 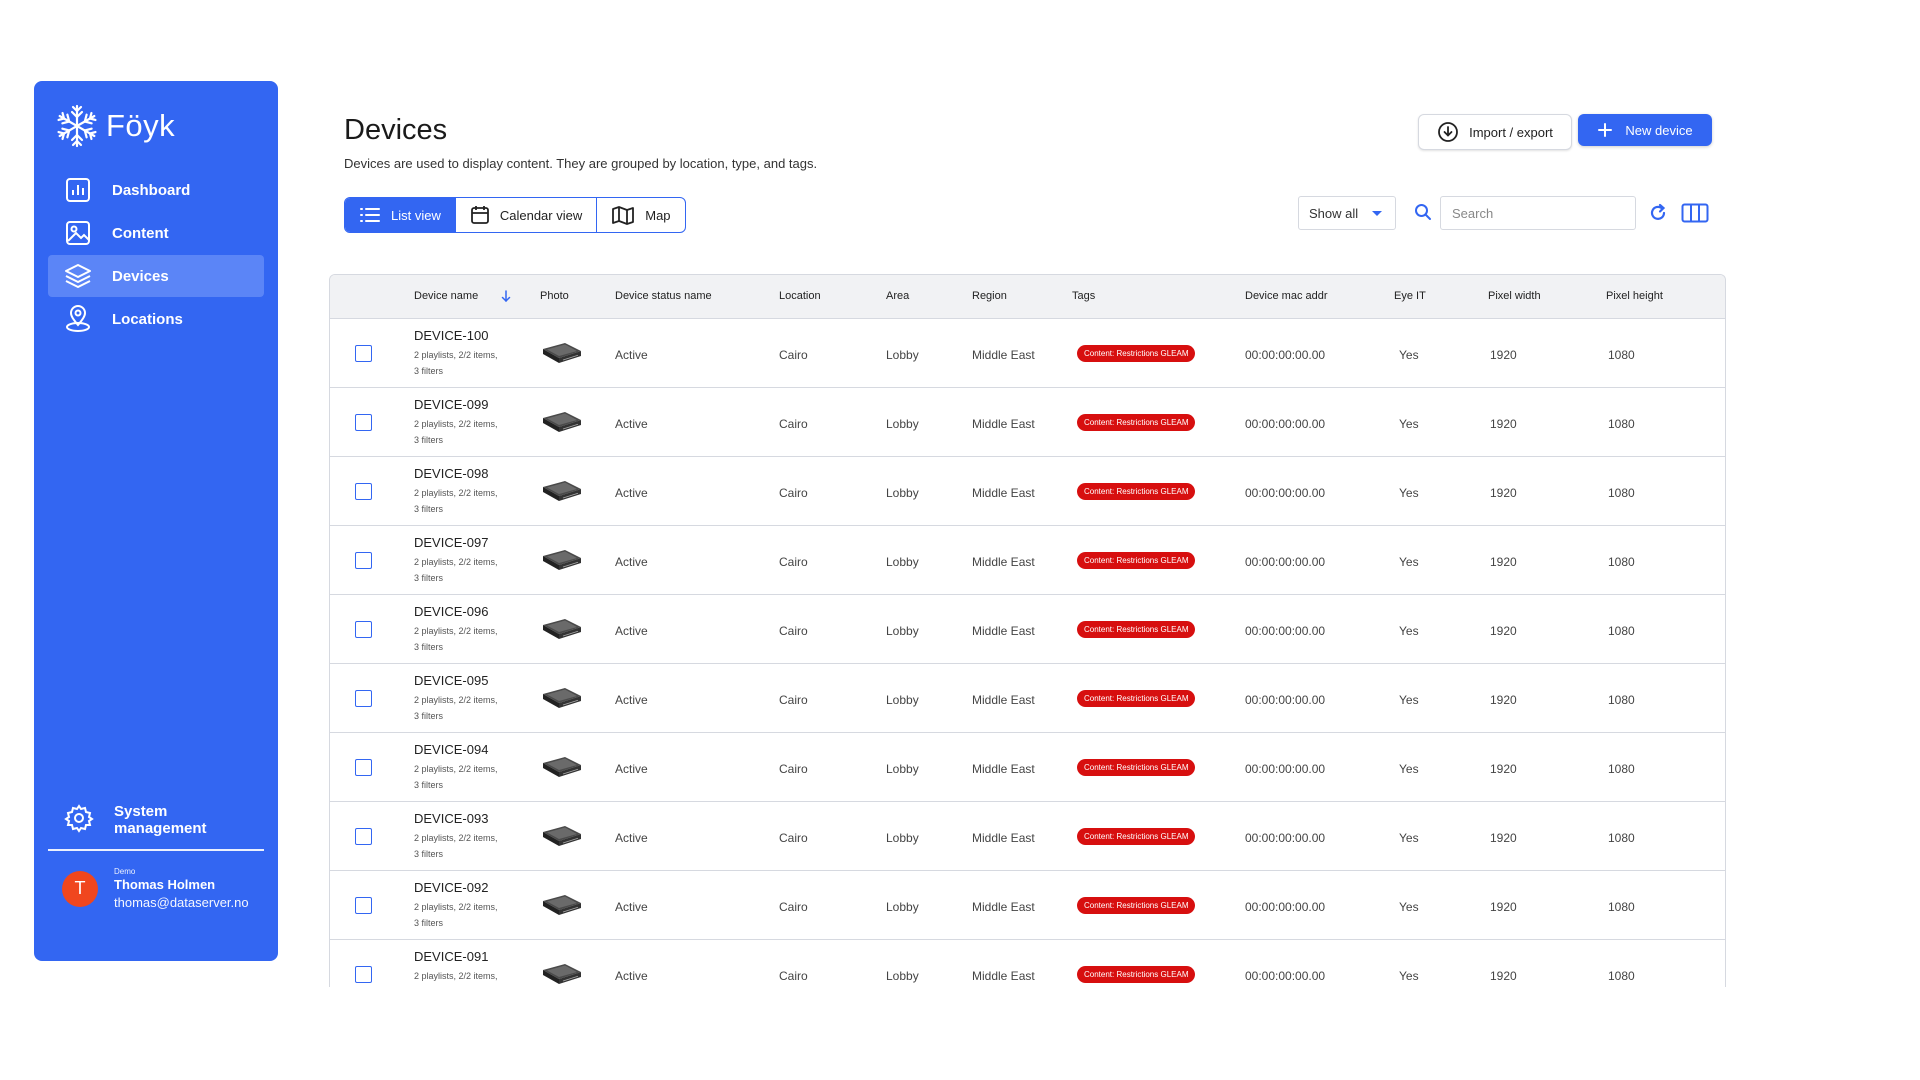 I want to click on device-name: DEVICE-095, so click(x=451, y=680).